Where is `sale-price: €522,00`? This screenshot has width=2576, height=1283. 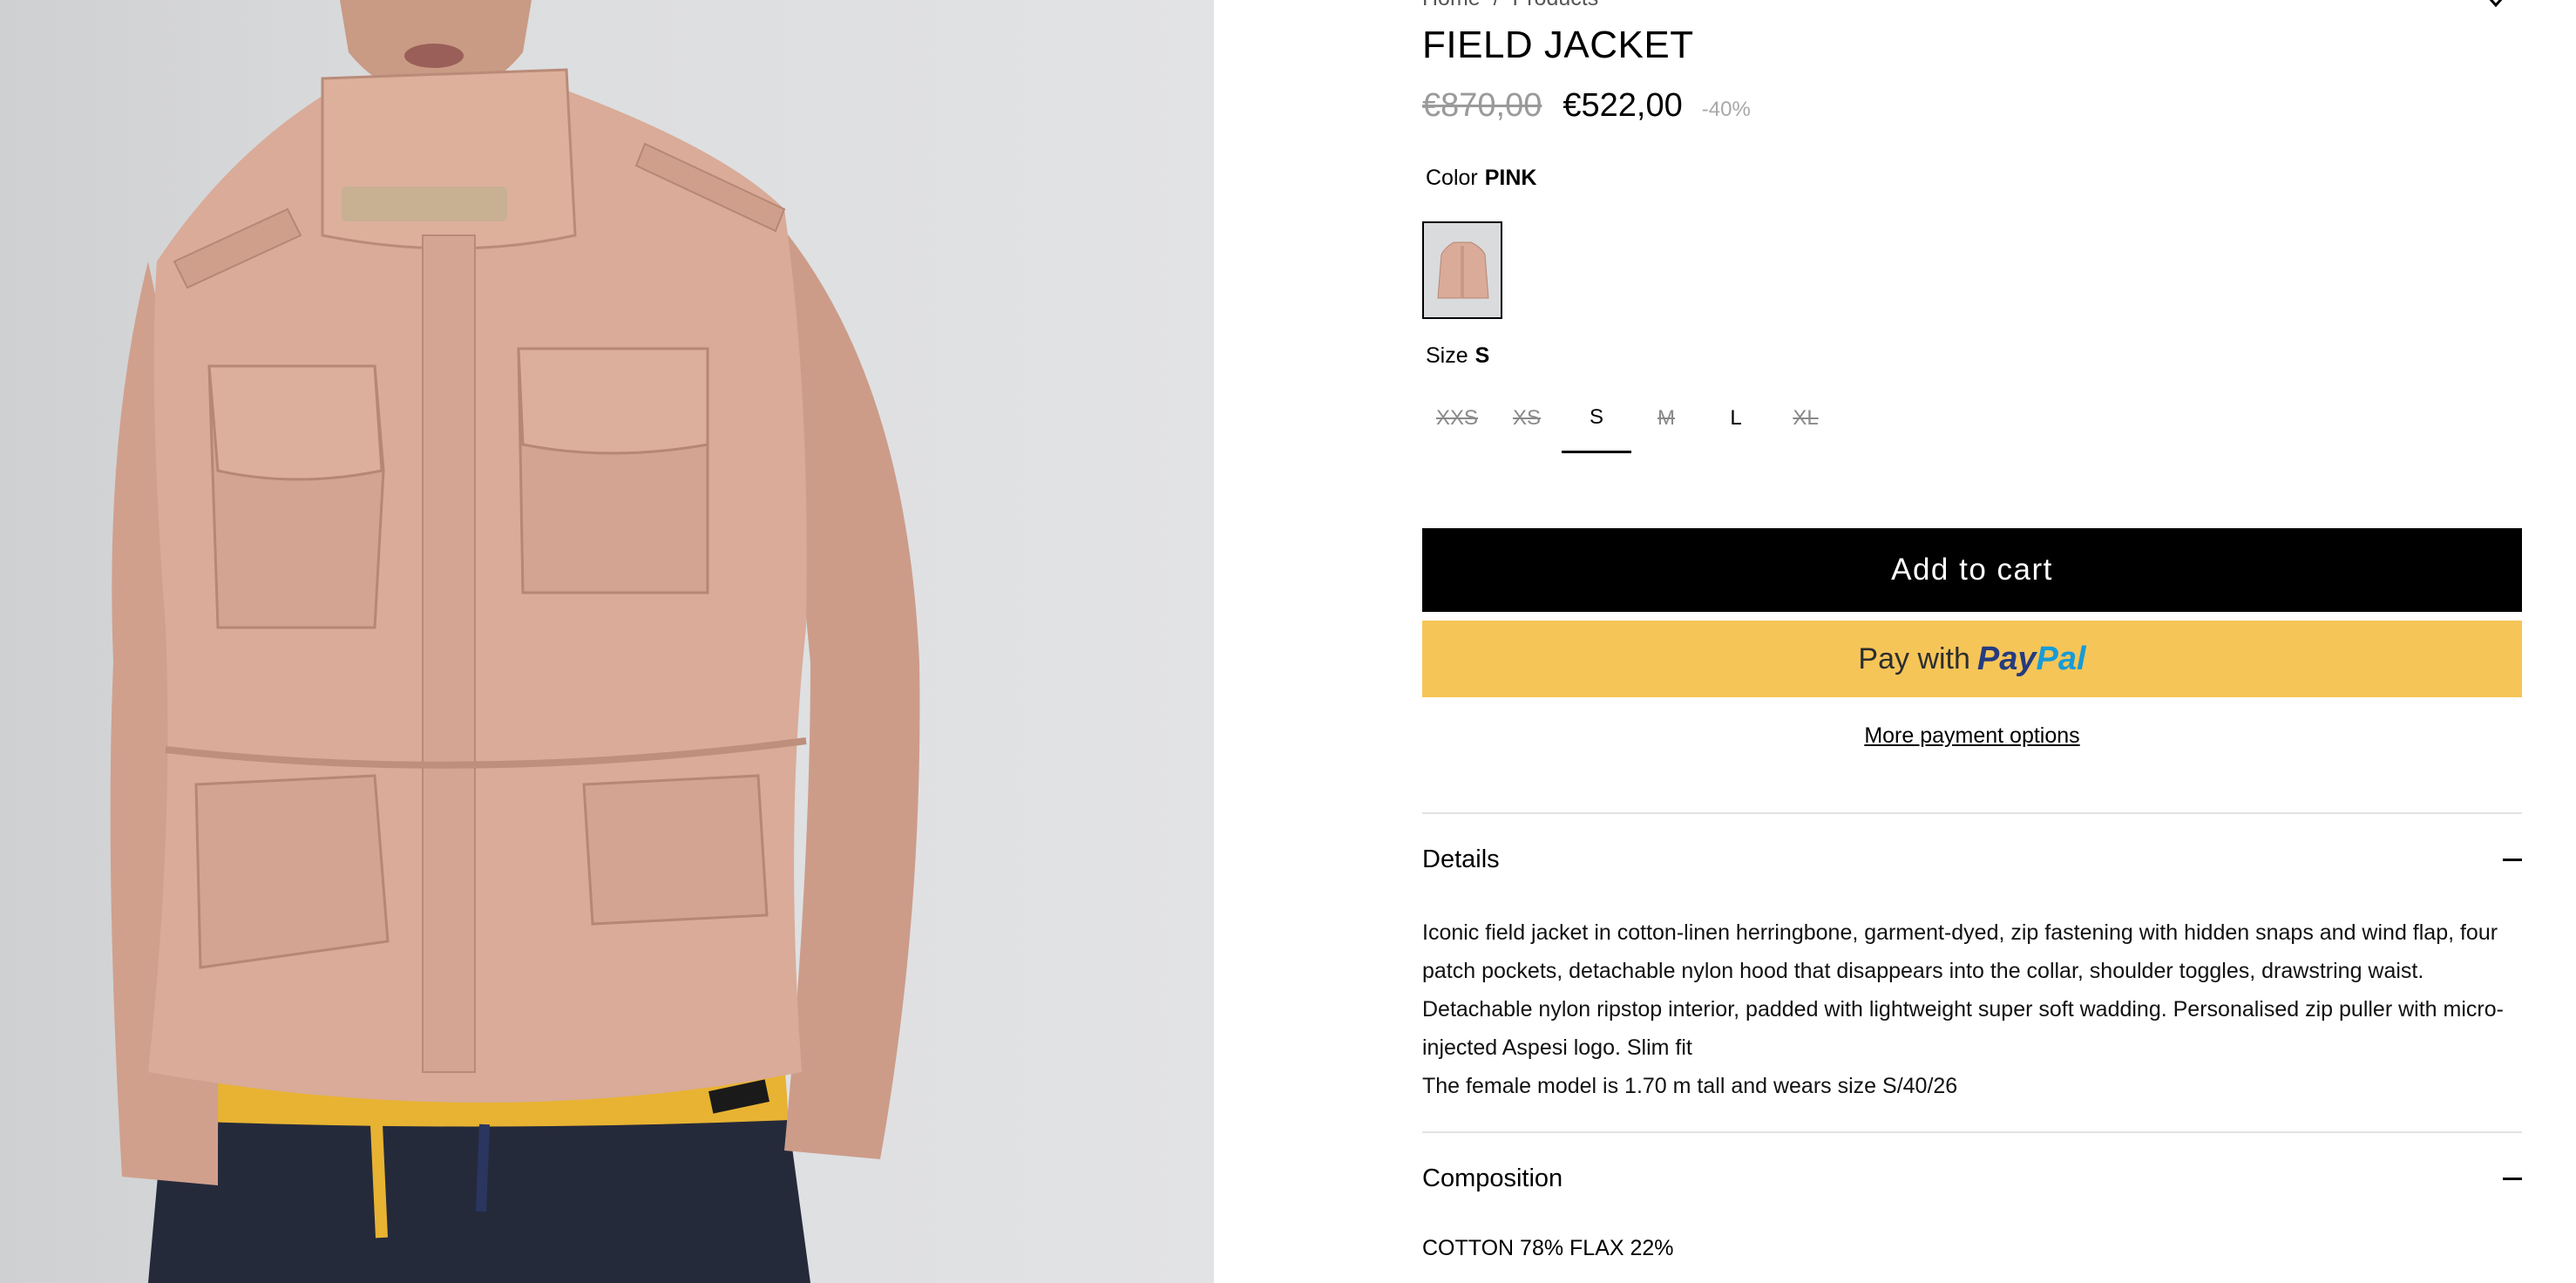 sale-price: €522,00 is located at coordinates (1623, 105).